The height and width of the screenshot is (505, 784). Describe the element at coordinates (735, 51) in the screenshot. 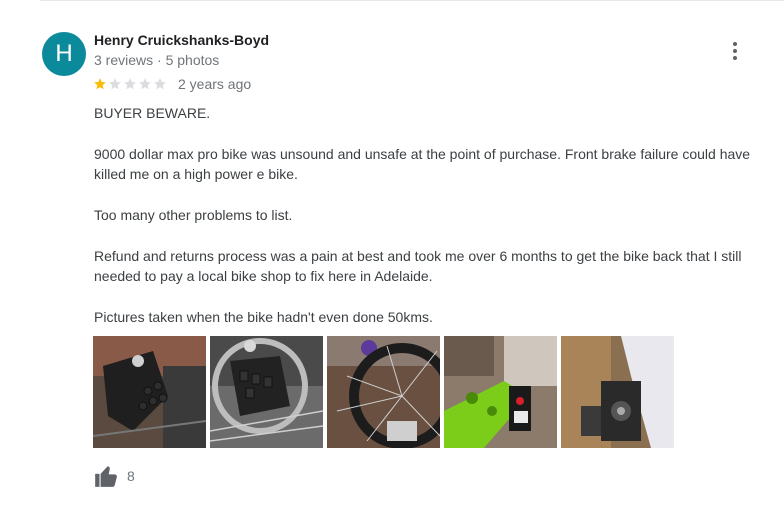

I see `more-options-icon` at that location.